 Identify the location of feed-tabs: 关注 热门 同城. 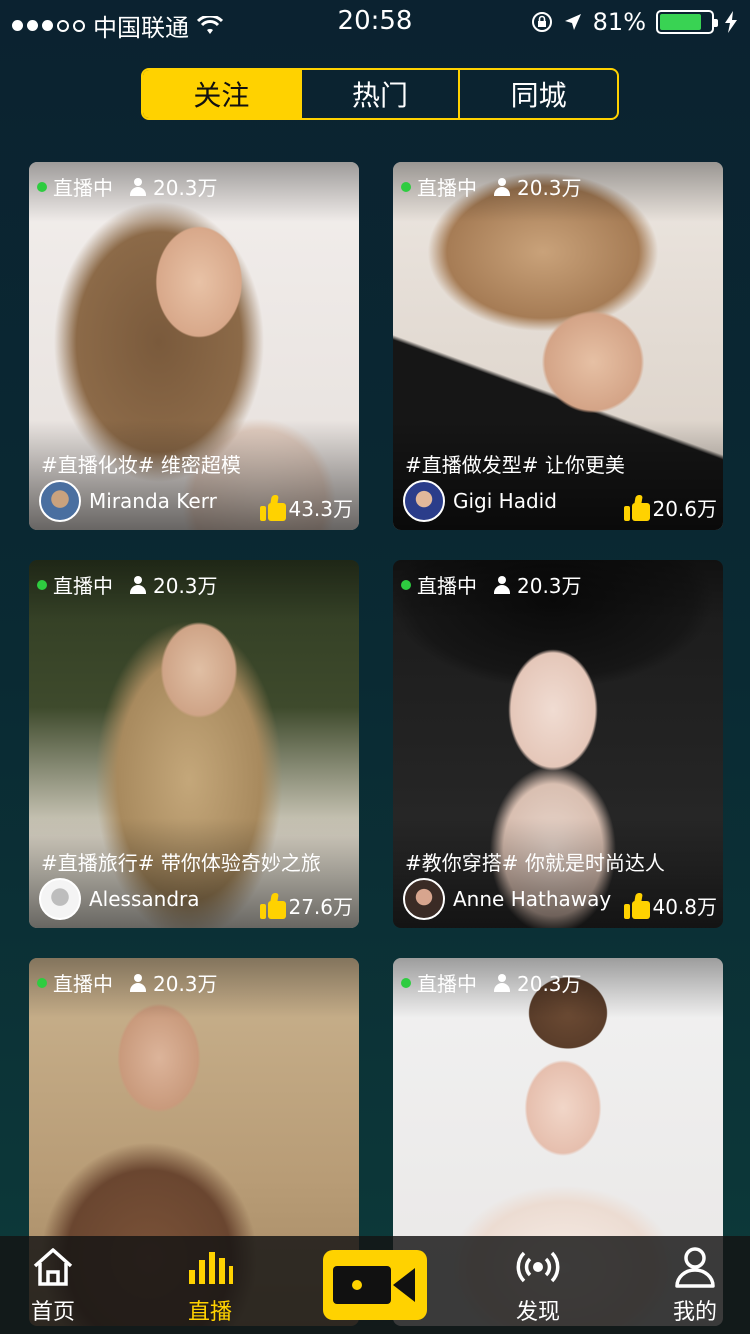
(380, 94).